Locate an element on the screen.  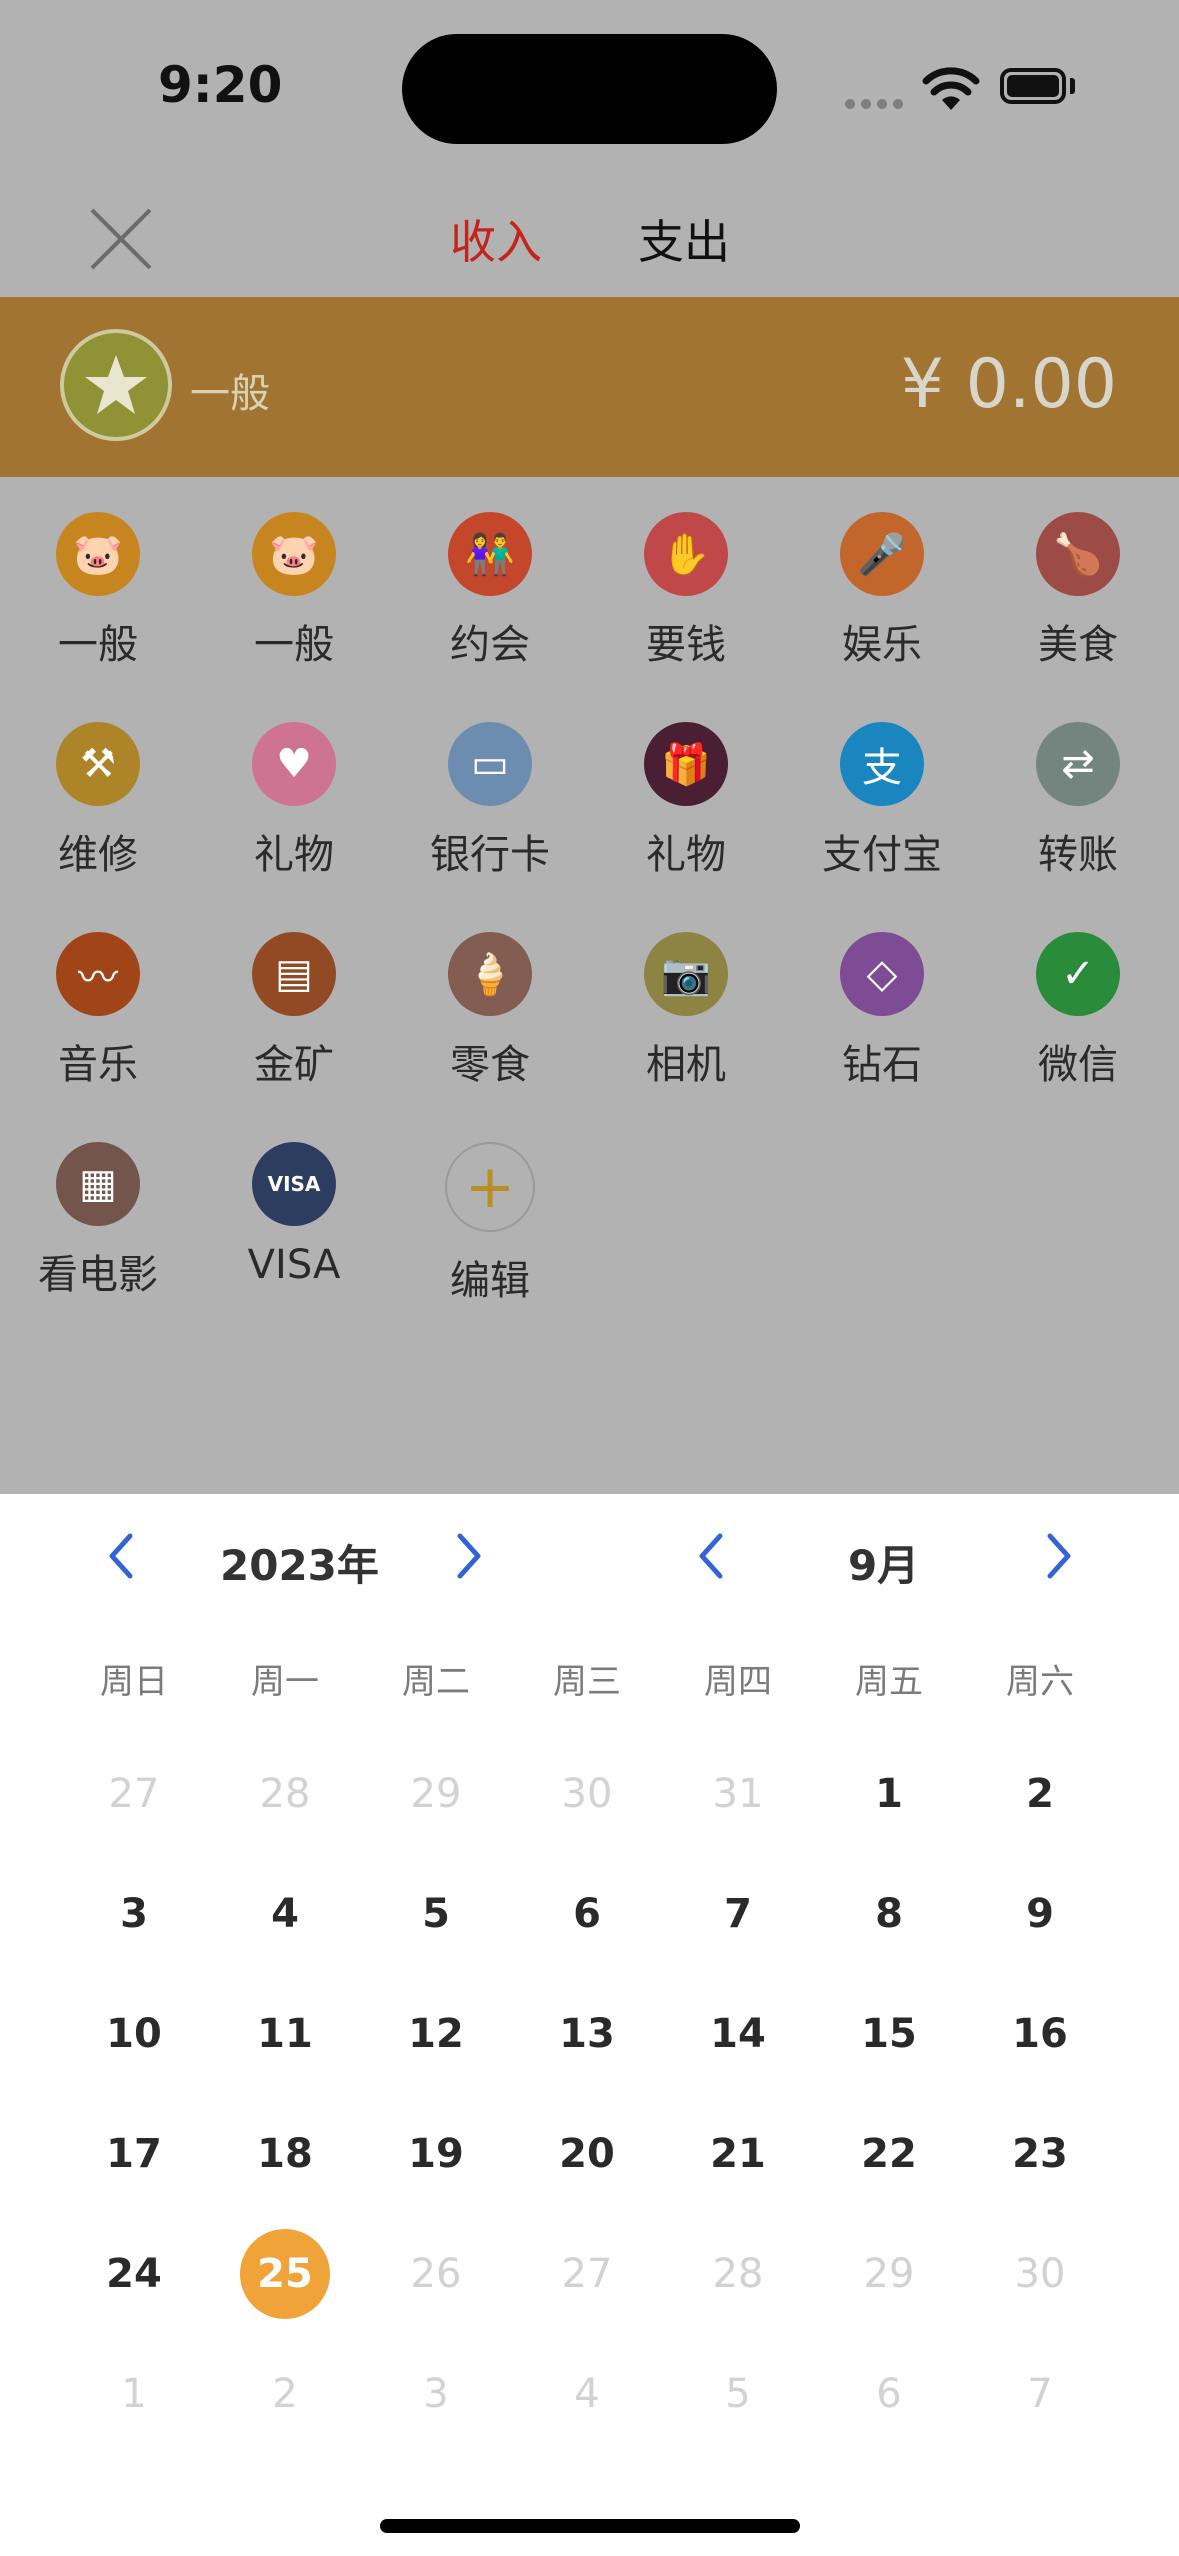
calendar-day: 26 is located at coordinates (436, 2274).